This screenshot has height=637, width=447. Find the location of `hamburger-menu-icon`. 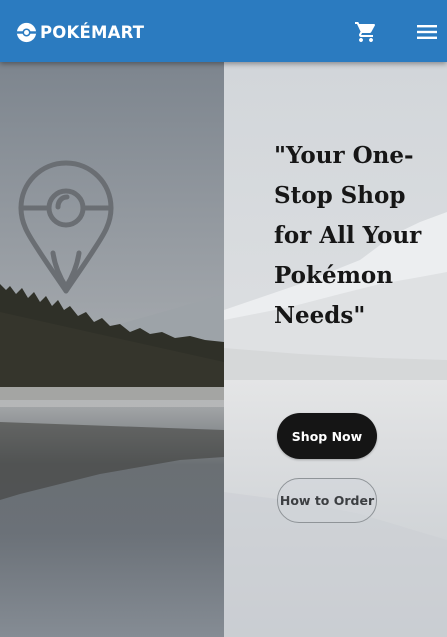

hamburger-menu-icon is located at coordinates (427, 32).